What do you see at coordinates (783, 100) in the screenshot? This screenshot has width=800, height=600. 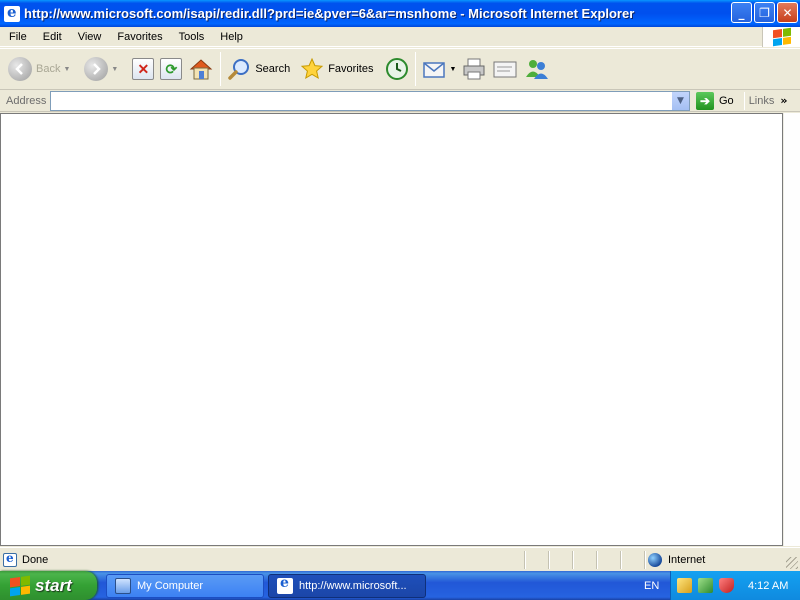 I see `chevron-right-icon: »` at bounding box center [783, 100].